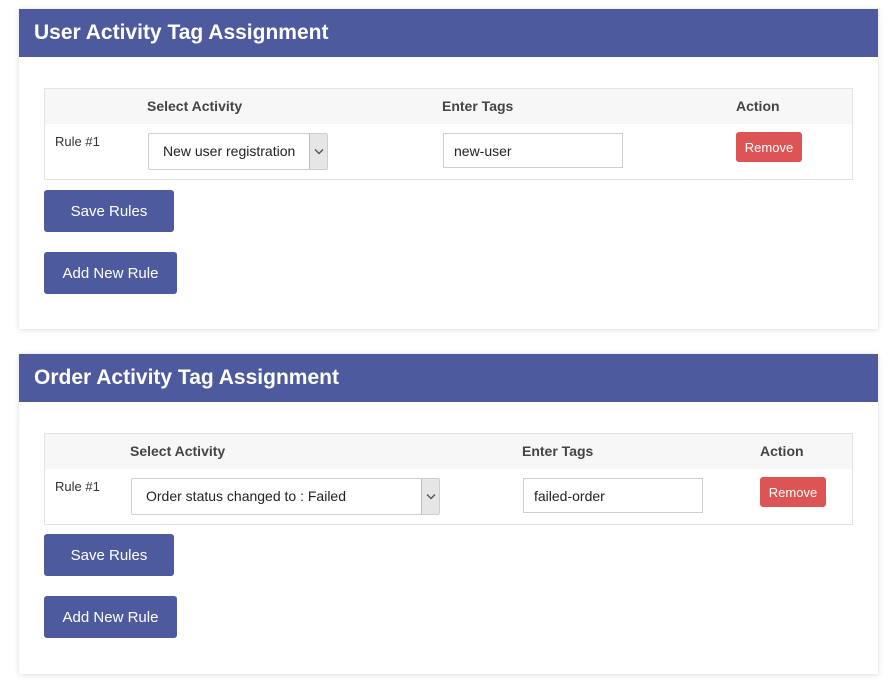  I want to click on panel-title: User Activity Tag Assignment, so click(448, 33).